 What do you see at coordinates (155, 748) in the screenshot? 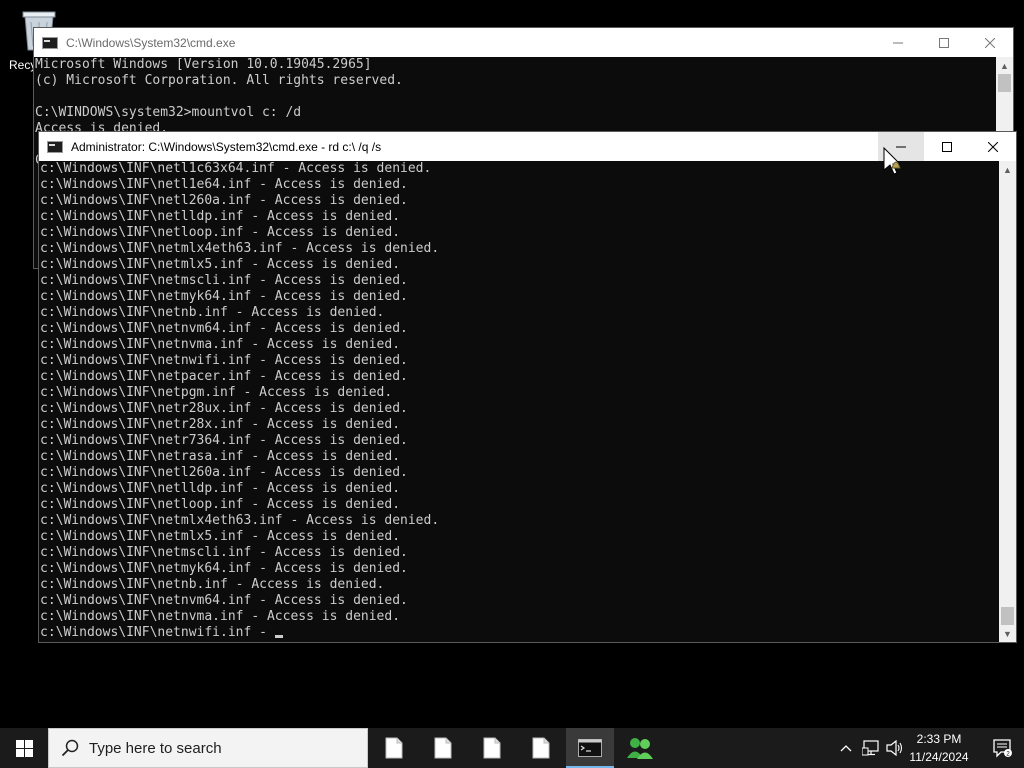
I see `search-placeholder: Type here to search` at bounding box center [155, 748].